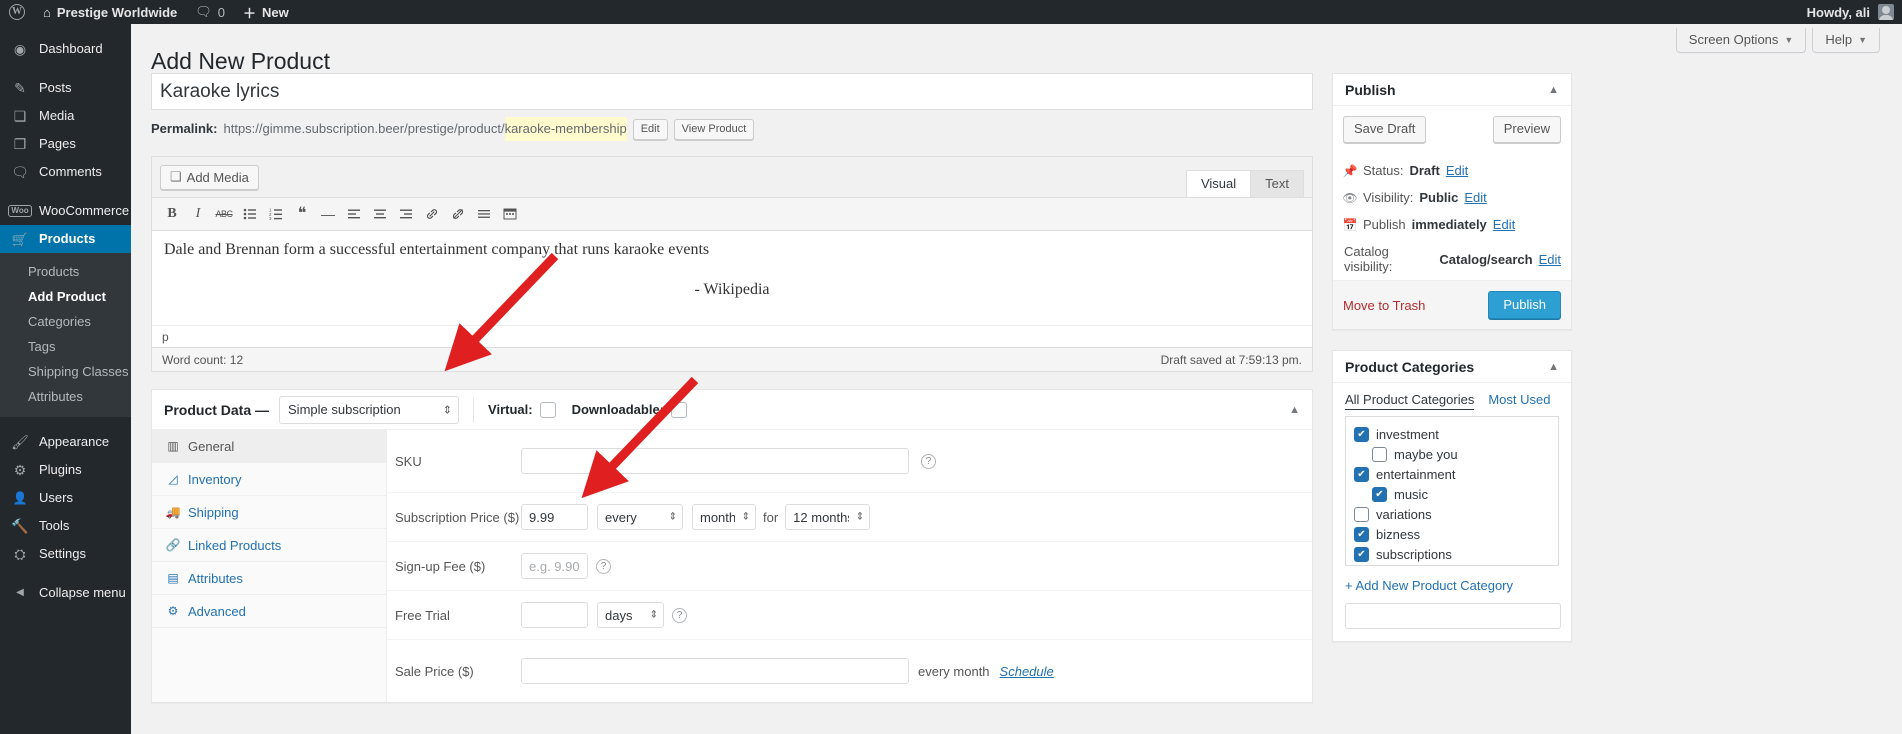 The image size is (1902, 734). What do you see at coordinates (1453, 616) in the screenshot?
I see `new-category-input` at bounding box center [1453, 616].